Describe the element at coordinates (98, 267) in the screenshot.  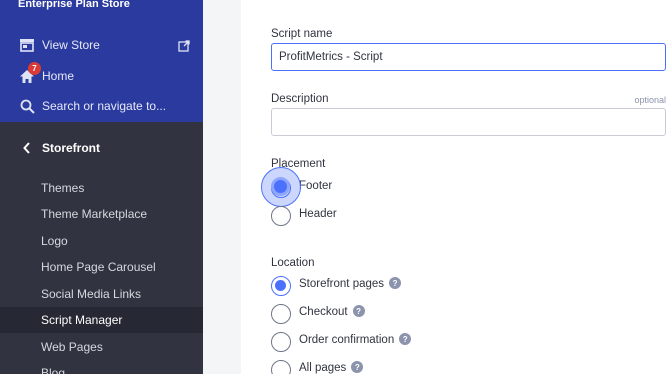
I see `sidebar-item-label: Home Page Carousel` at that location.